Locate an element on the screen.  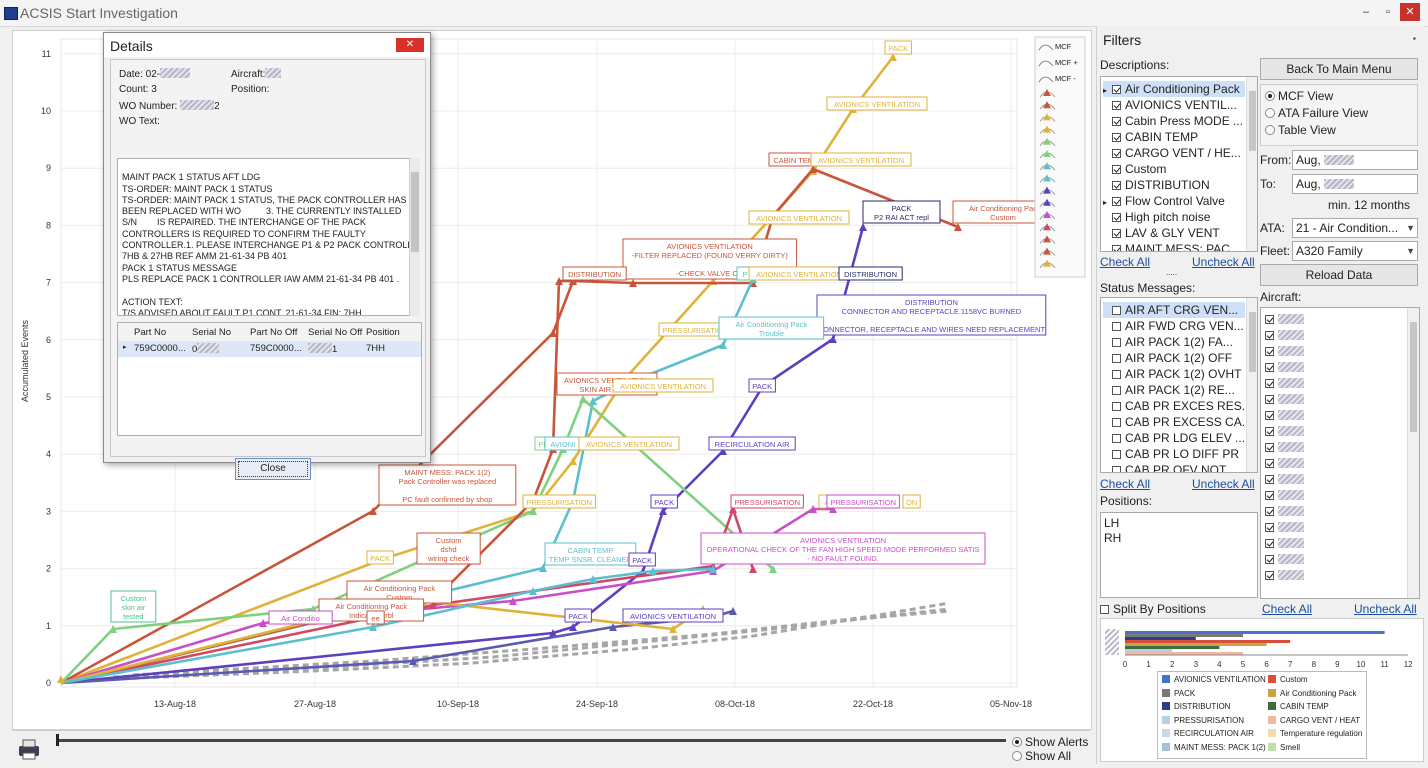
event-annotation: DISTRIBUTION is located at coordinates (870, 273).